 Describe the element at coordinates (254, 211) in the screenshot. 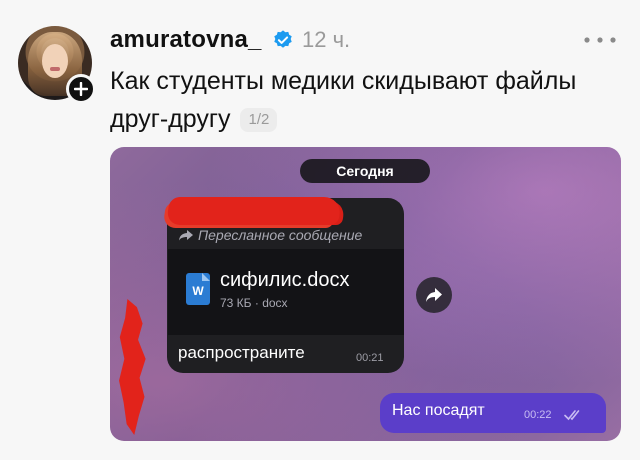

I see `redaction-mark` at that location.